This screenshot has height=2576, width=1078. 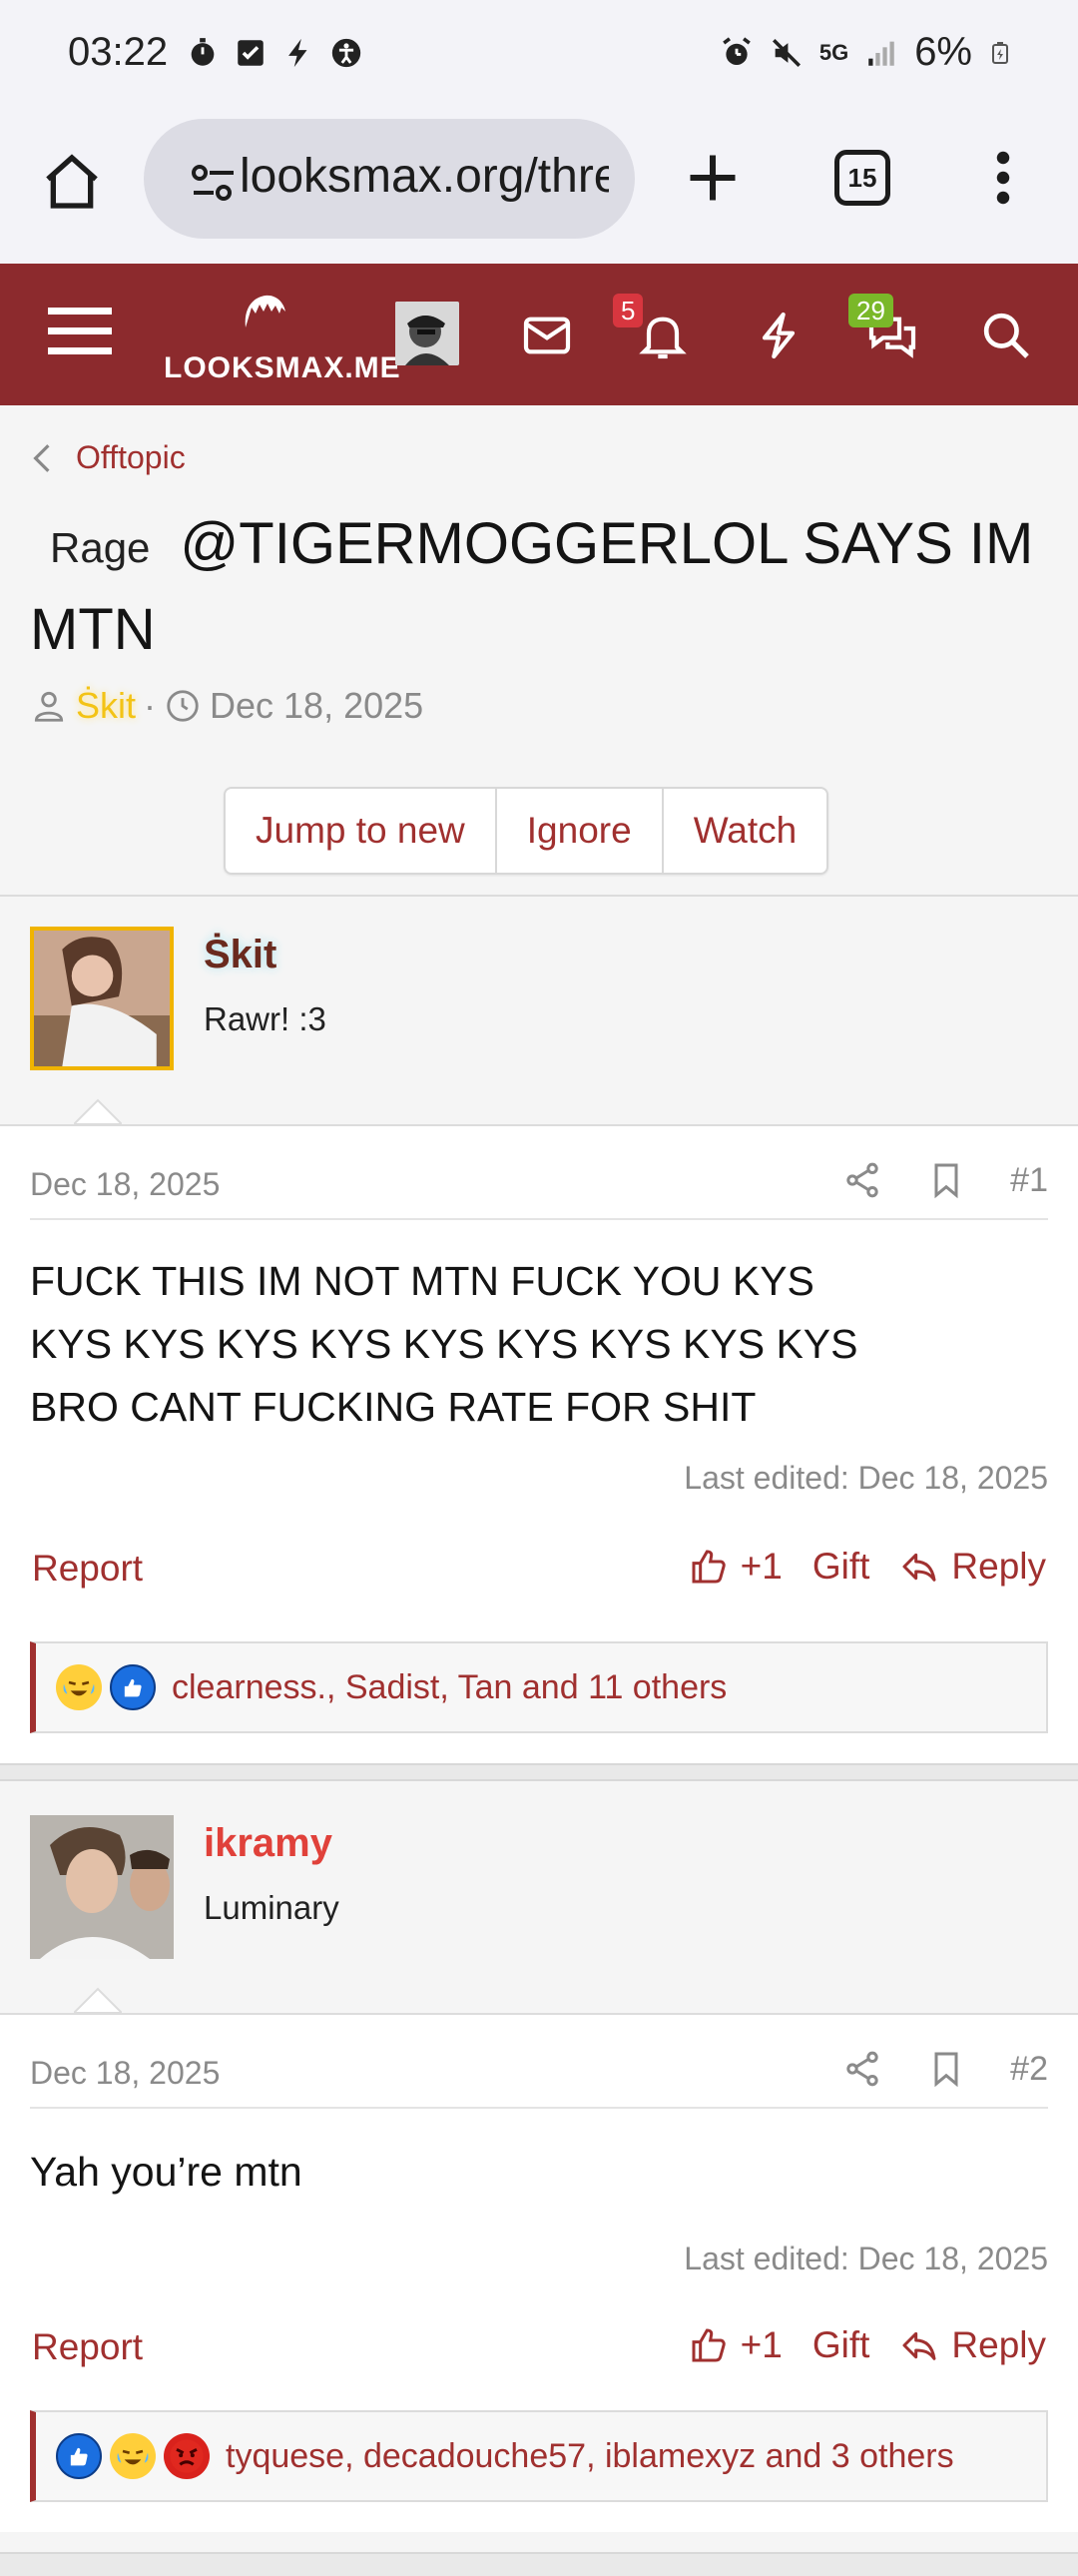 I want to click on account-avatar, so click(x=427, y=333).